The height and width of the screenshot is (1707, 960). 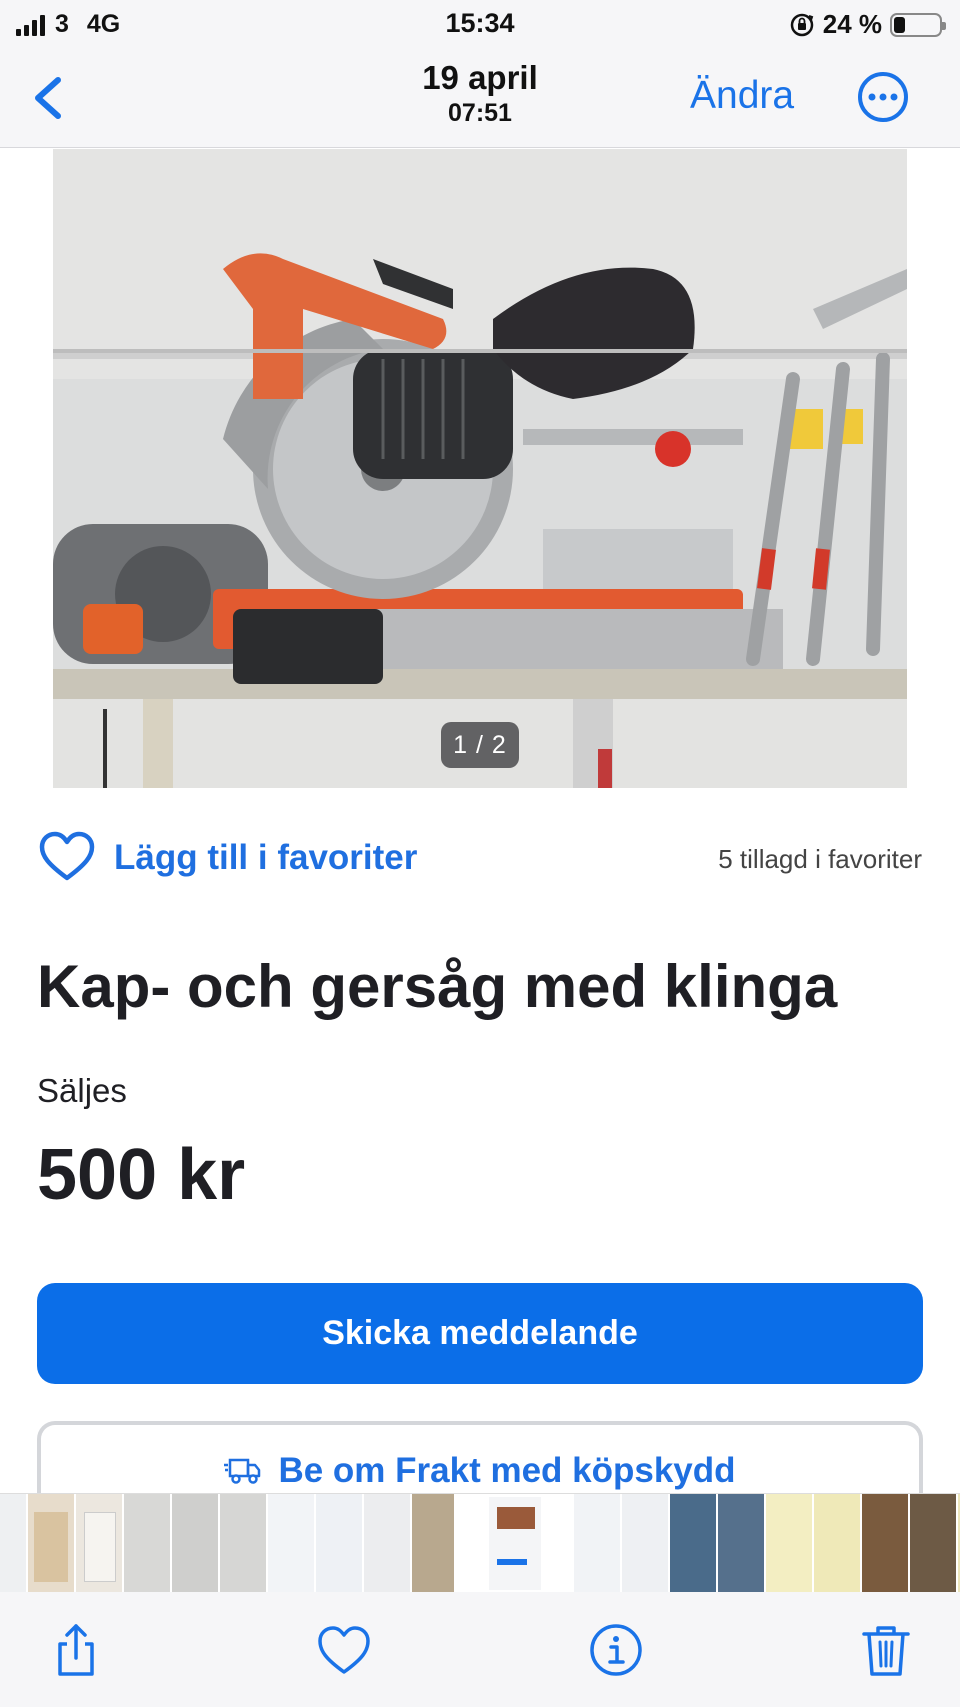 I want to click on edit-button: Ändra, so click(x=742, y=96).